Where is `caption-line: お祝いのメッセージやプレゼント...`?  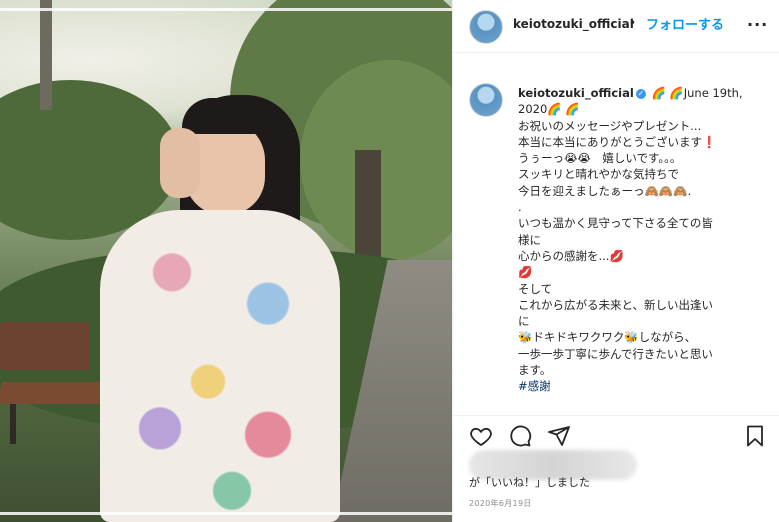 caption-line: お祝いのメッセージやプレゼント... is located at coordinates (610, 125).